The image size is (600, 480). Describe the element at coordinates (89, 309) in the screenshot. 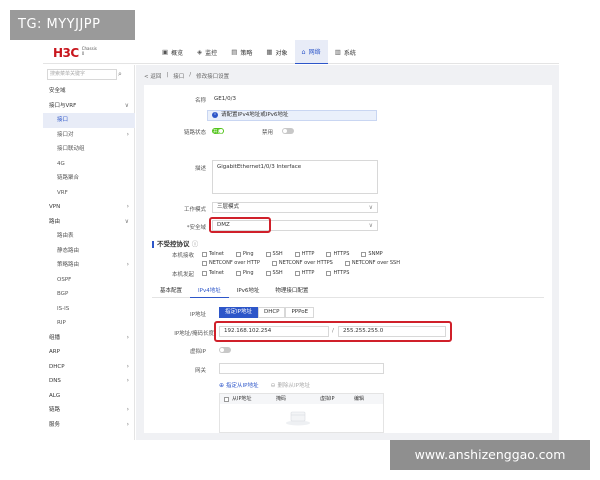

I see `sidebar-item-isis: IS-IS` at that location.